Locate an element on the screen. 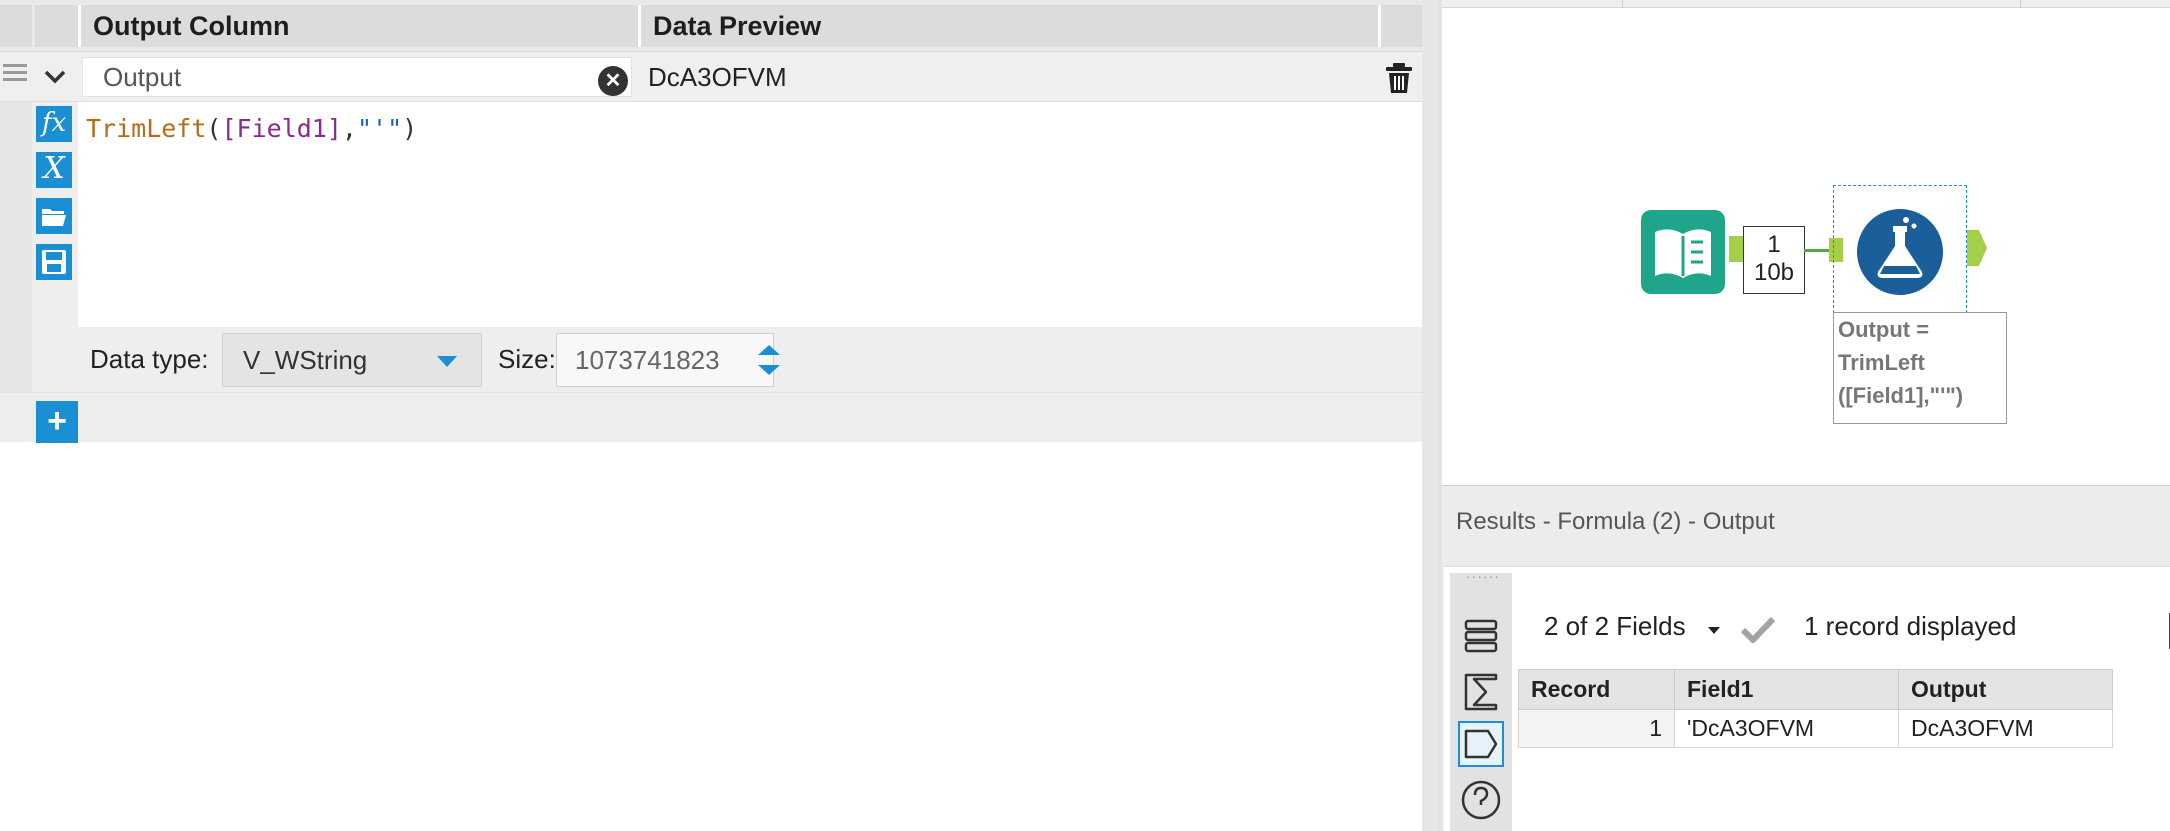  add-field-row: + is located at coordinates (711, 417).